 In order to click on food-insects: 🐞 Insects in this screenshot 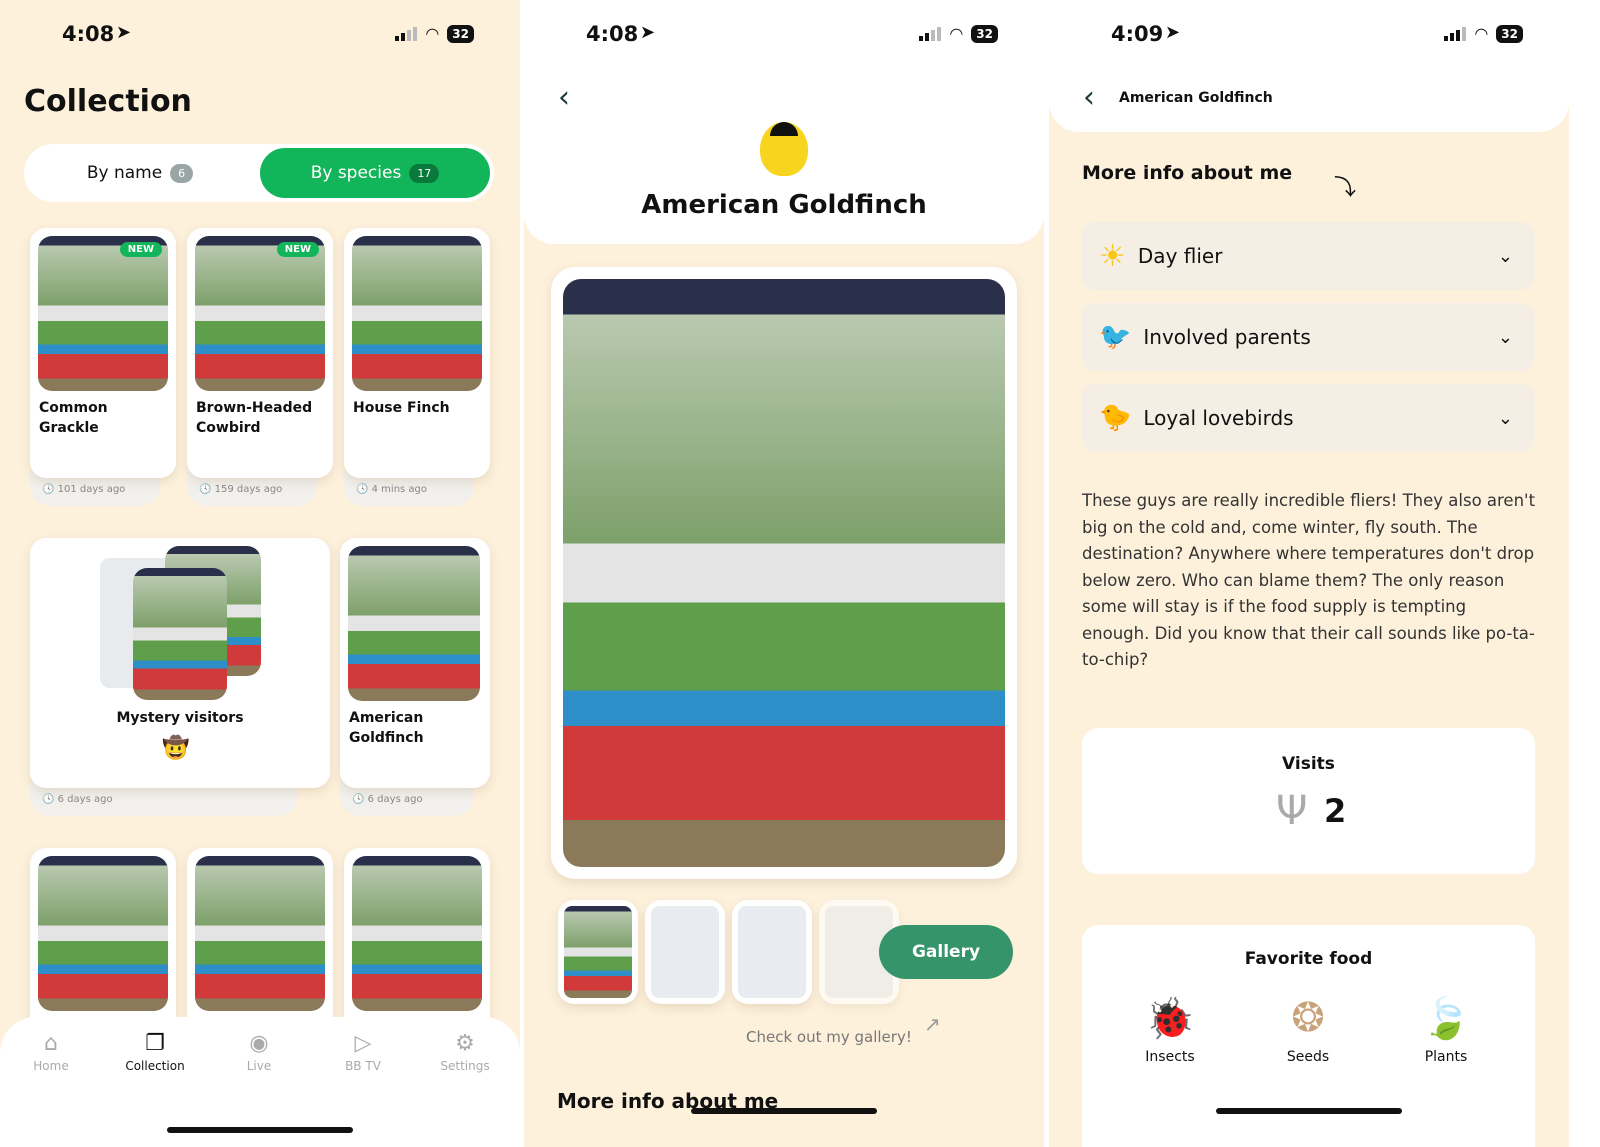, I will do `click(1170, 1030)`.